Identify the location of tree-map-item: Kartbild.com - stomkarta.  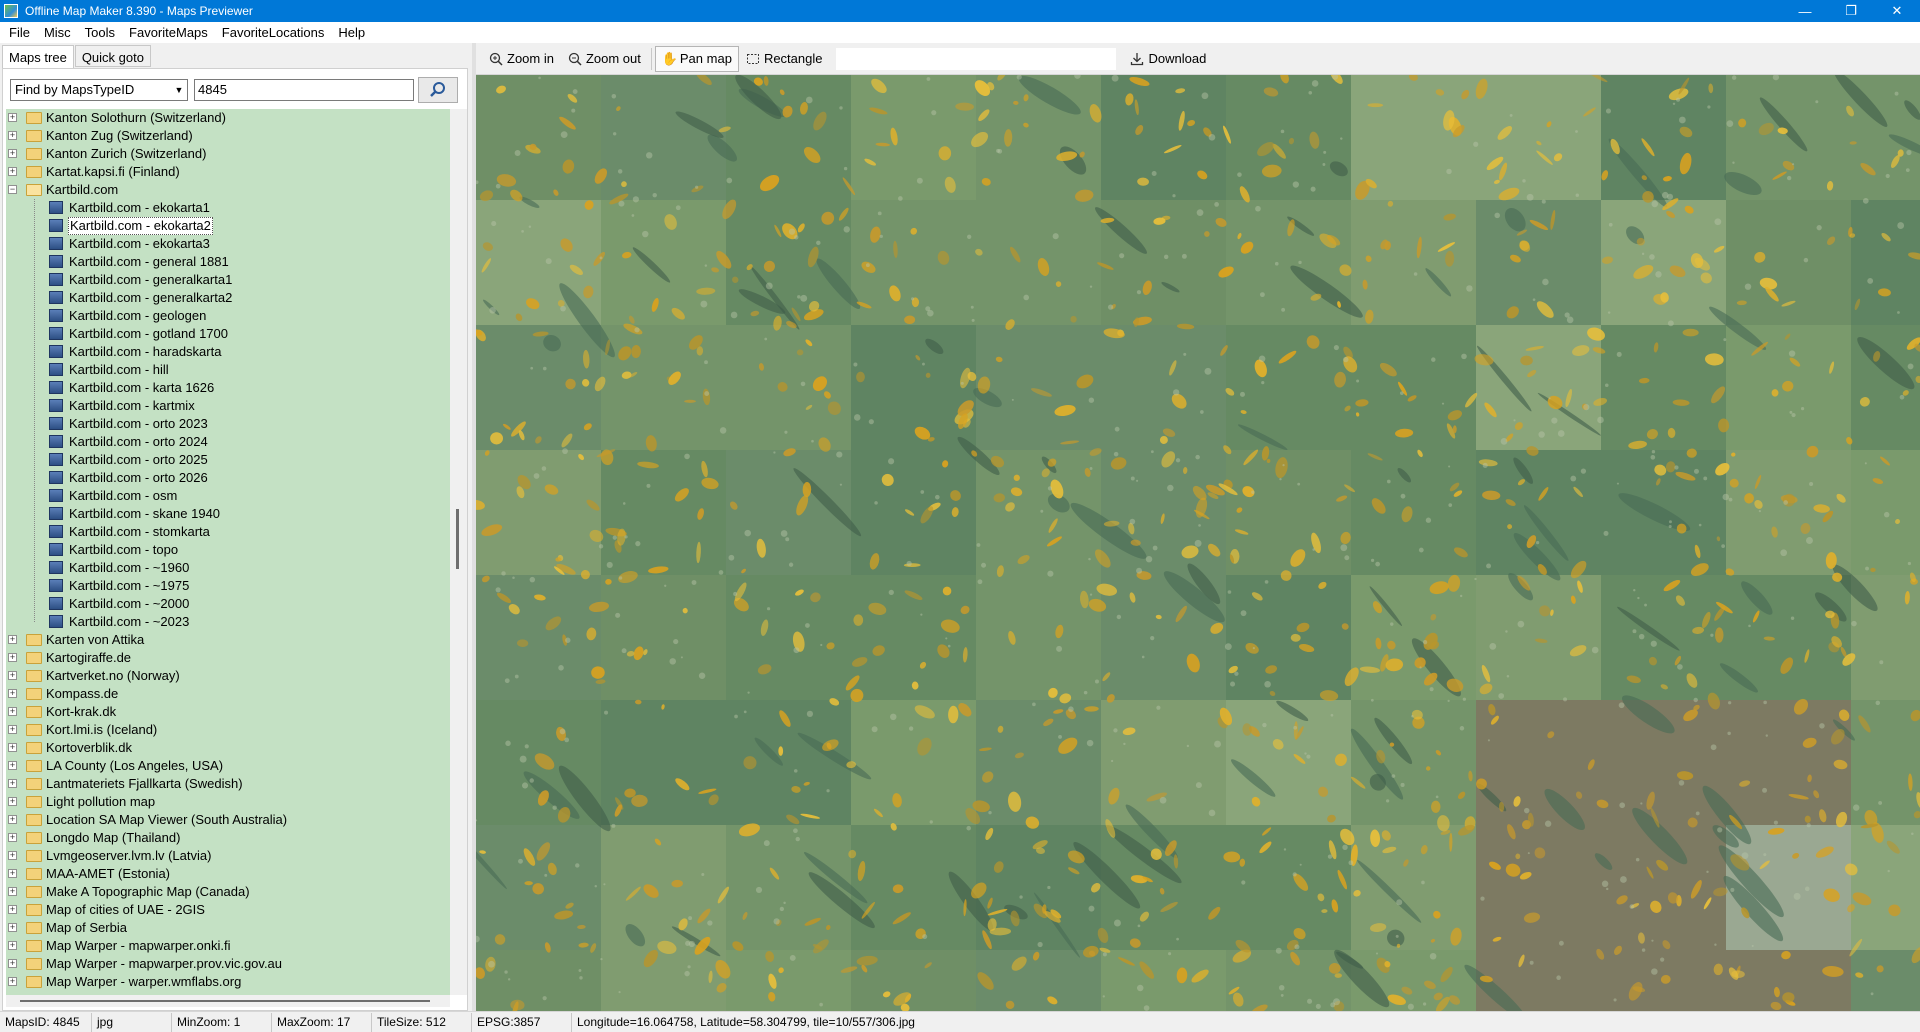
(228, 532).